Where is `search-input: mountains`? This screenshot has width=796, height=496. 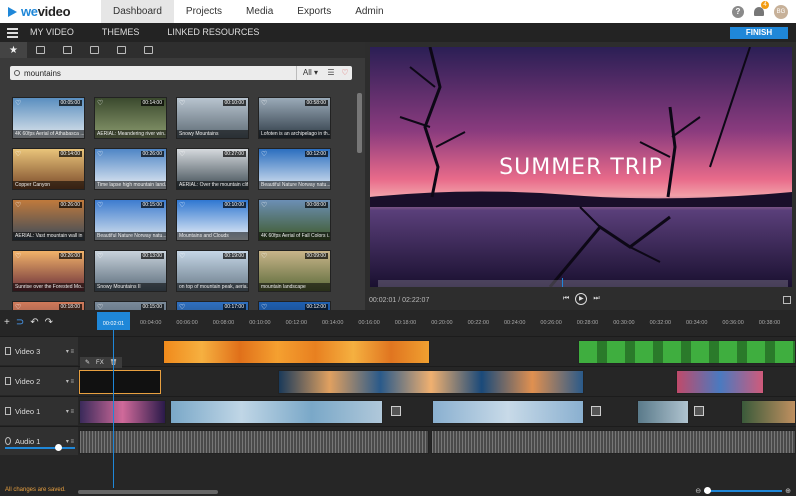 search-input: mountains is located at coordinates (160, 73).